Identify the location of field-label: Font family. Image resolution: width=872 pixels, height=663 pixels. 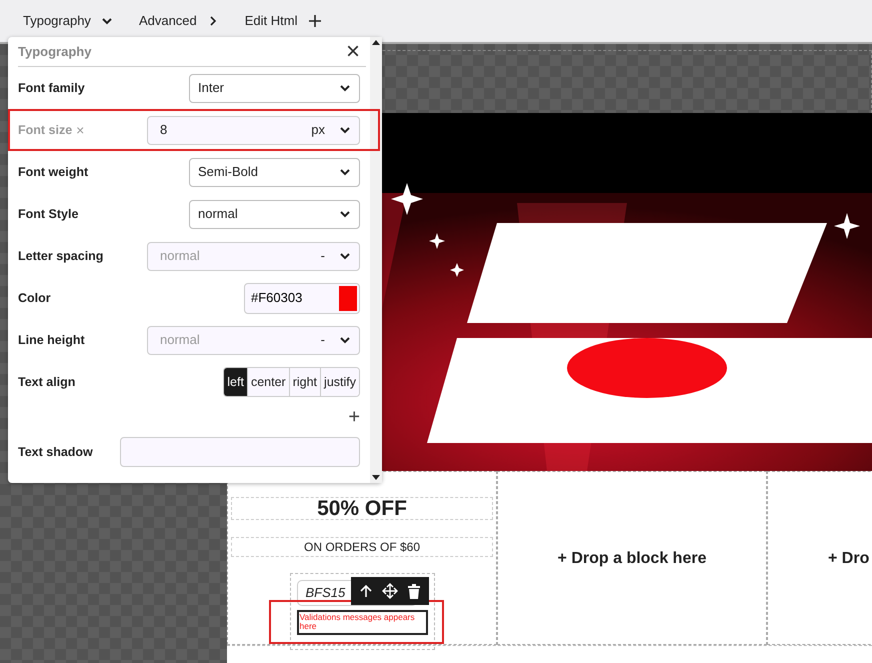
(51, 88).